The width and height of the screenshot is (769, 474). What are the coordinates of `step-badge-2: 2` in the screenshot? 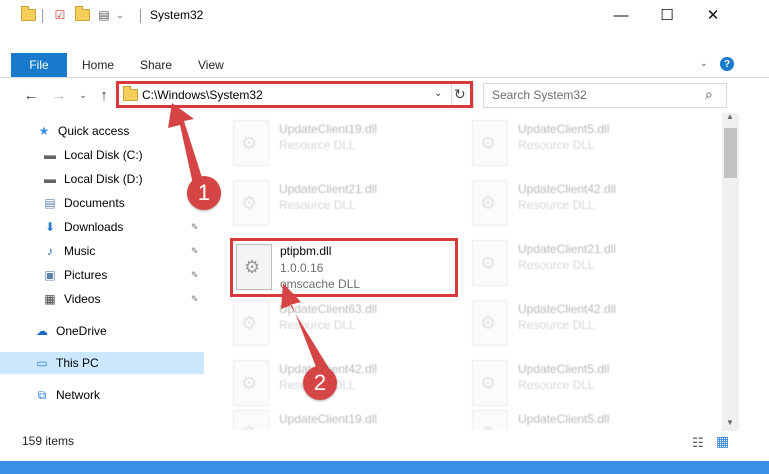 It's located at (320, 383).